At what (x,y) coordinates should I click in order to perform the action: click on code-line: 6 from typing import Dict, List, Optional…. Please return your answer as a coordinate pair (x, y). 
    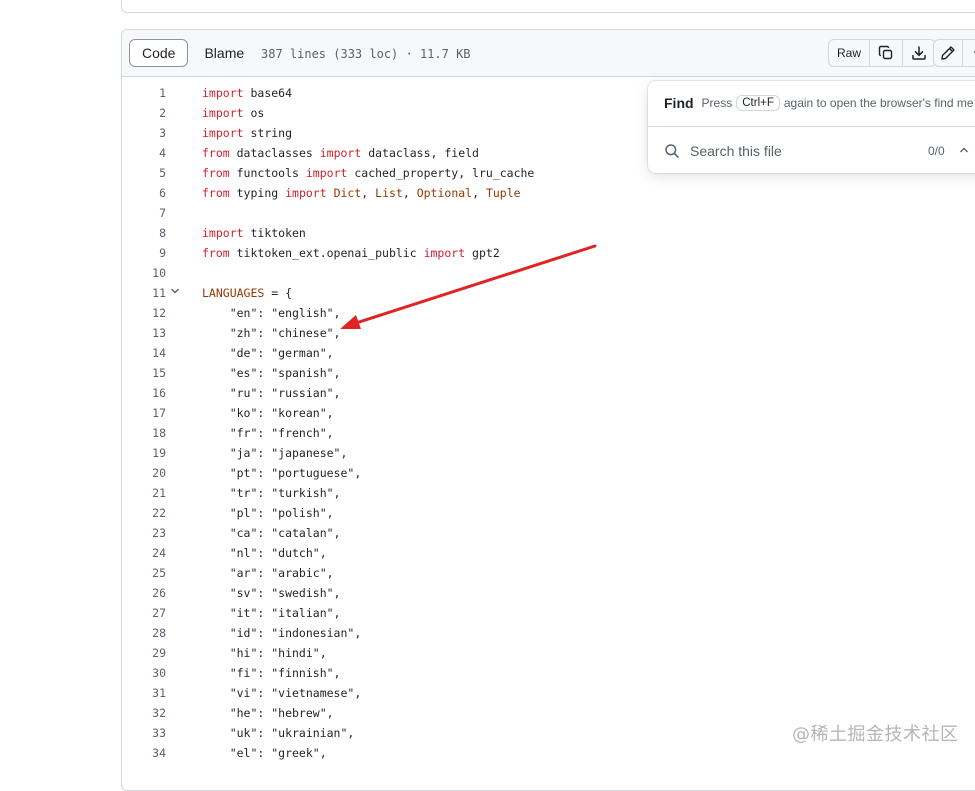
    Looking at the image, I should click on (548, 193).